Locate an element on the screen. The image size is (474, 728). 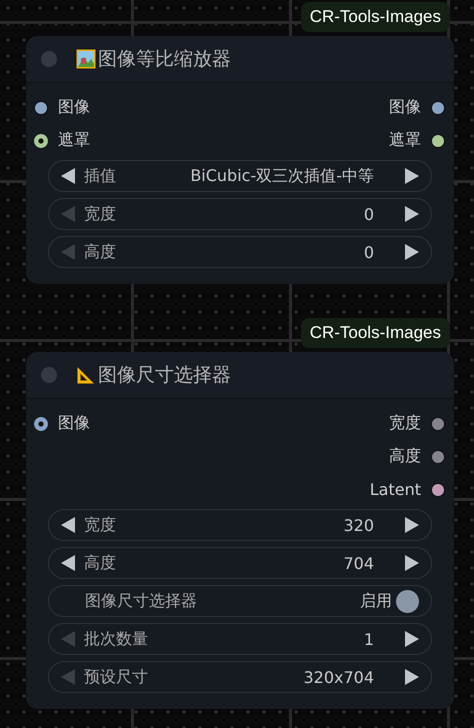
widget-label: 图像尺寸选择器 is located at coordinates (141, 601).